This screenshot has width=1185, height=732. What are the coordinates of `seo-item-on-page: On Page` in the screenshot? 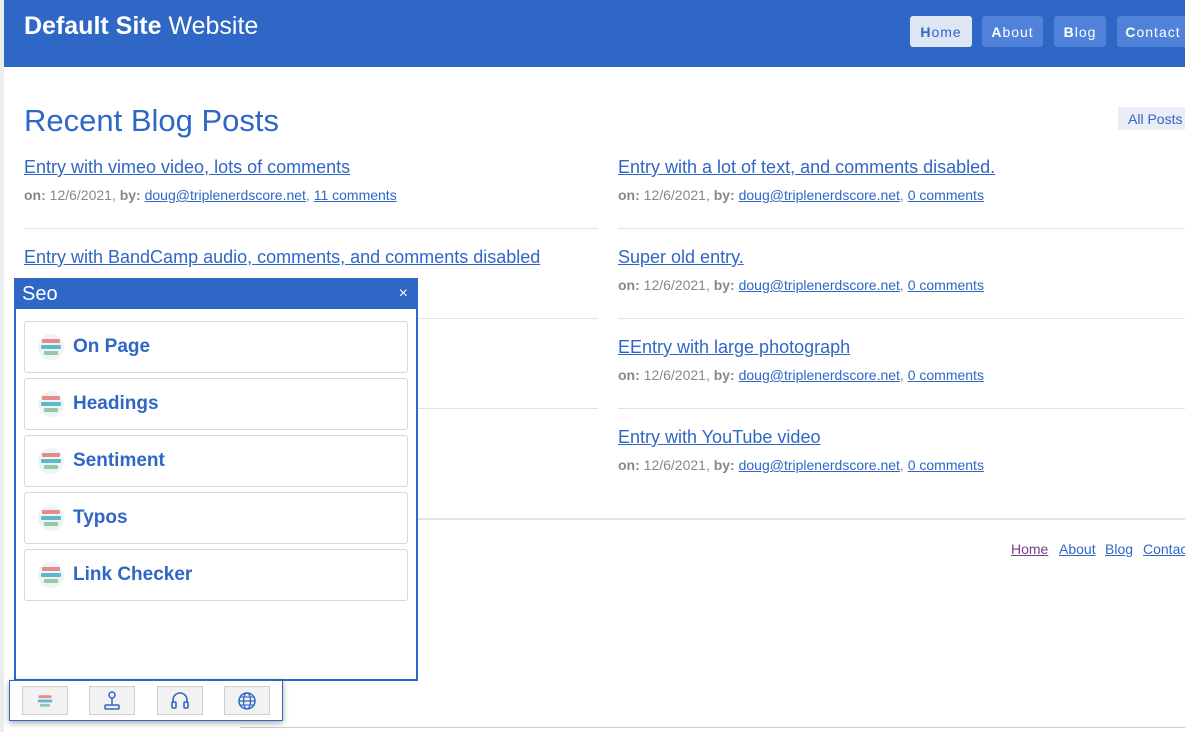 It's located at (216, 347).